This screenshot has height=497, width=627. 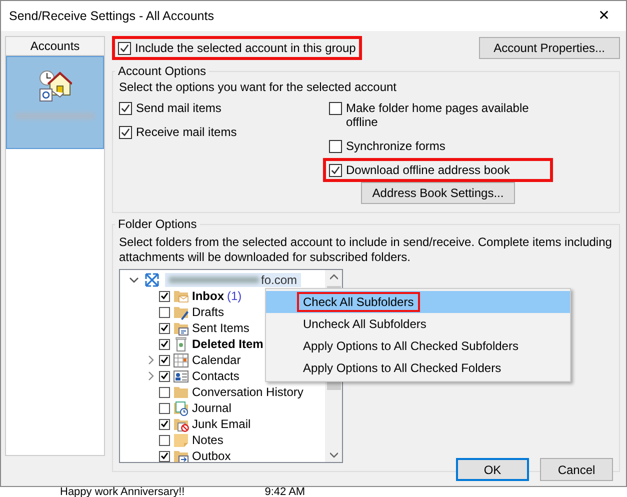 I want to click on checkbox-label: Synchronize forms, so click(x=396, y=146).